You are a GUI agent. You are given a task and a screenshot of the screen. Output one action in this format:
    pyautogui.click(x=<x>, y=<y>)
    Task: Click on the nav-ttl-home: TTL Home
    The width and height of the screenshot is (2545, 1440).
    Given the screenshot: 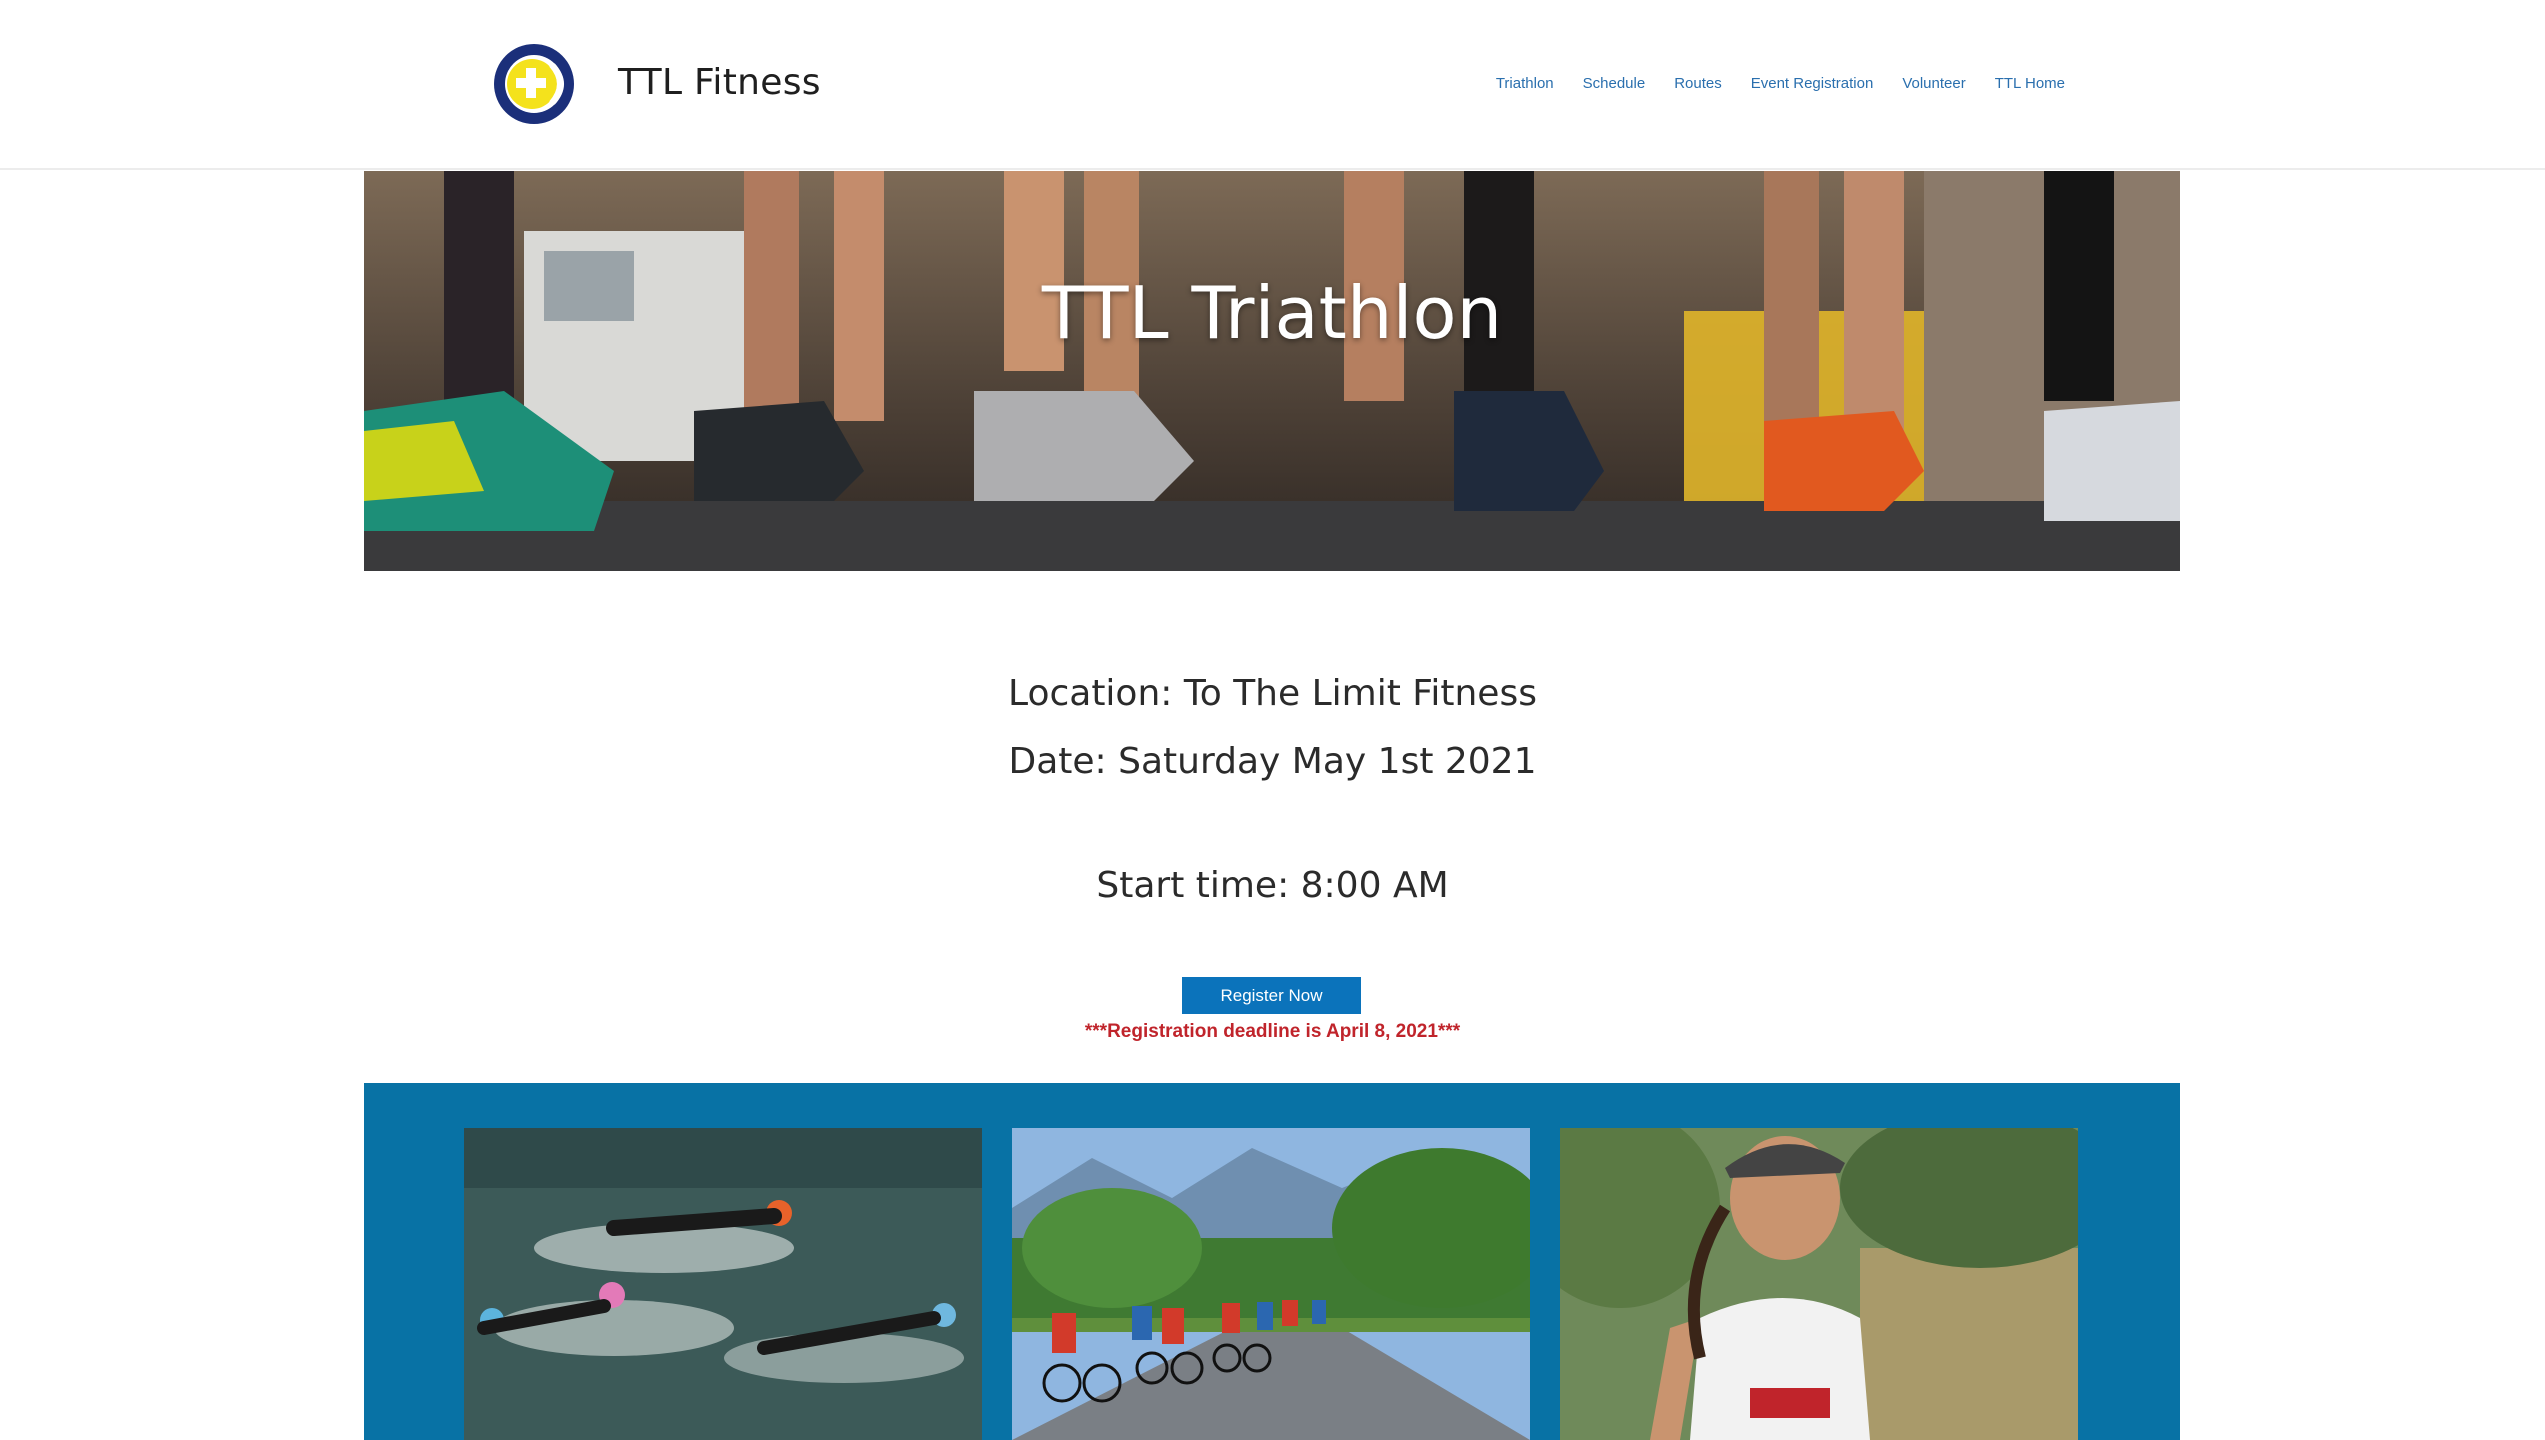 What is the action you would take?
    pyautogui.click(x=2030, y=83)
    